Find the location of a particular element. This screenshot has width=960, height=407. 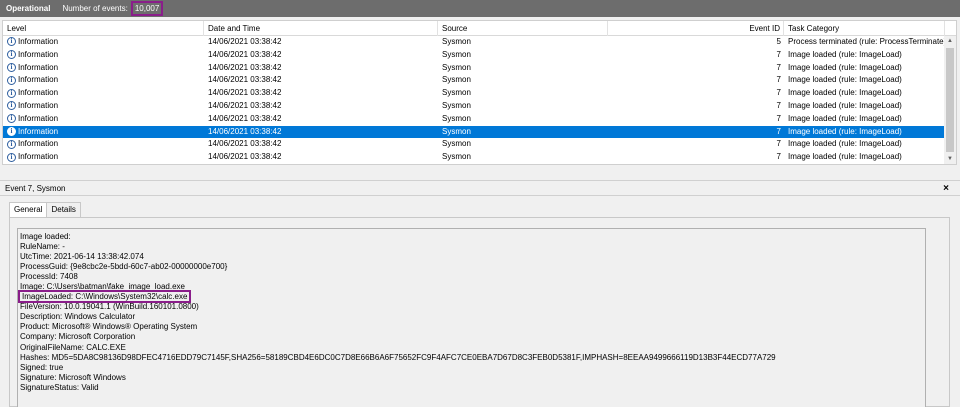

tab-details: Details is located at coordinates (63, 209).